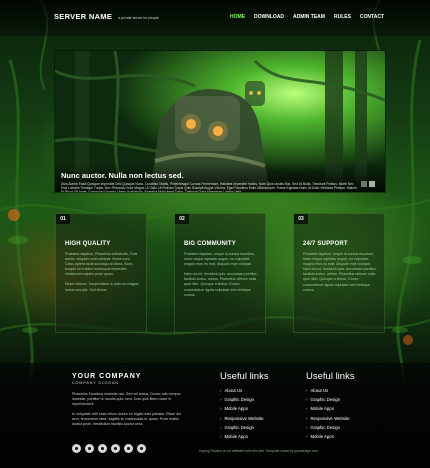 Image resolution: width=430 pixels, height=468 pixels. What do you see at coordinates (109, 448) in the screenshot?
I see `social-links` at bounding box center [109, 448].